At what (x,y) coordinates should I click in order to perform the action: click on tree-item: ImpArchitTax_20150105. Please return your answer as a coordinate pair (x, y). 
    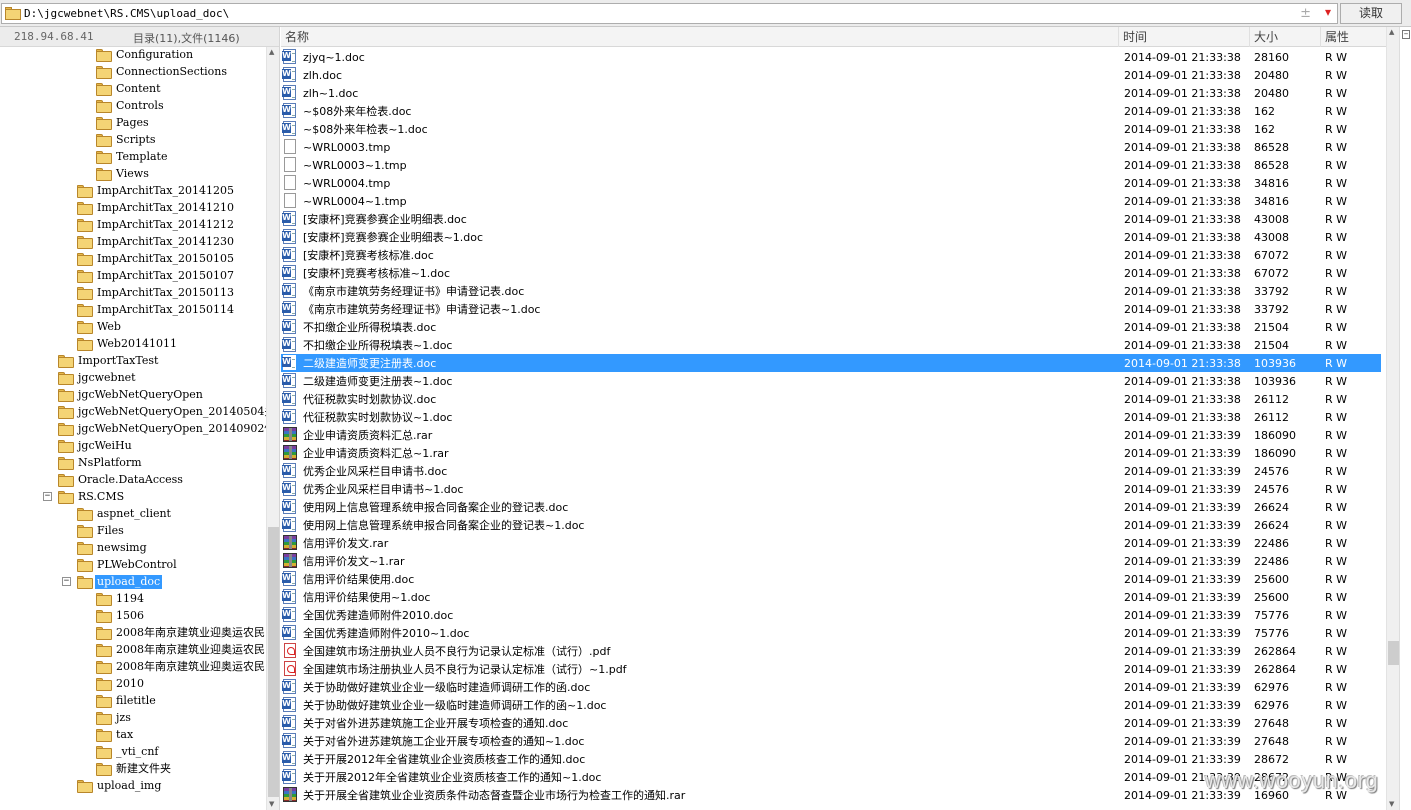
    Looking at the image, I should click on (133, 259).